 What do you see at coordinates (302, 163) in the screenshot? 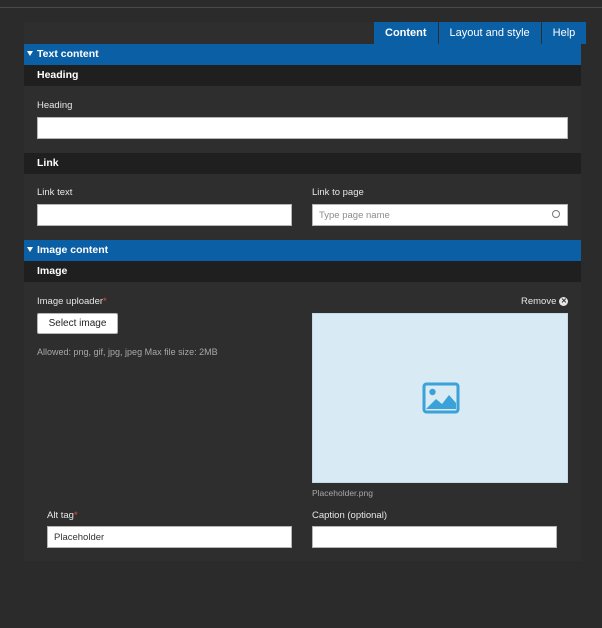
I see `link-group-title: Link` at bounding box center [302, 163].